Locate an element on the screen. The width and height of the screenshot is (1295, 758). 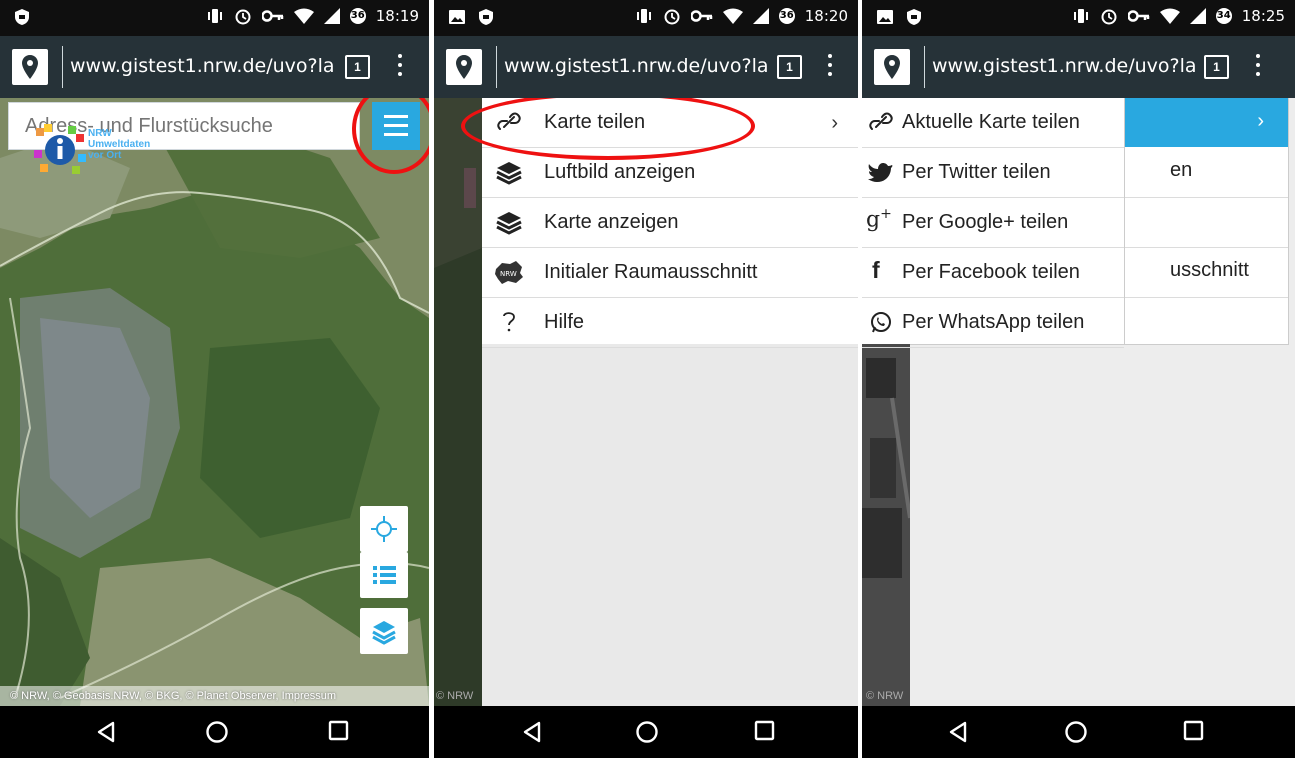
uvo-logo: NRW Umweltdaten vor Ort is located at coordinates (100, 155).